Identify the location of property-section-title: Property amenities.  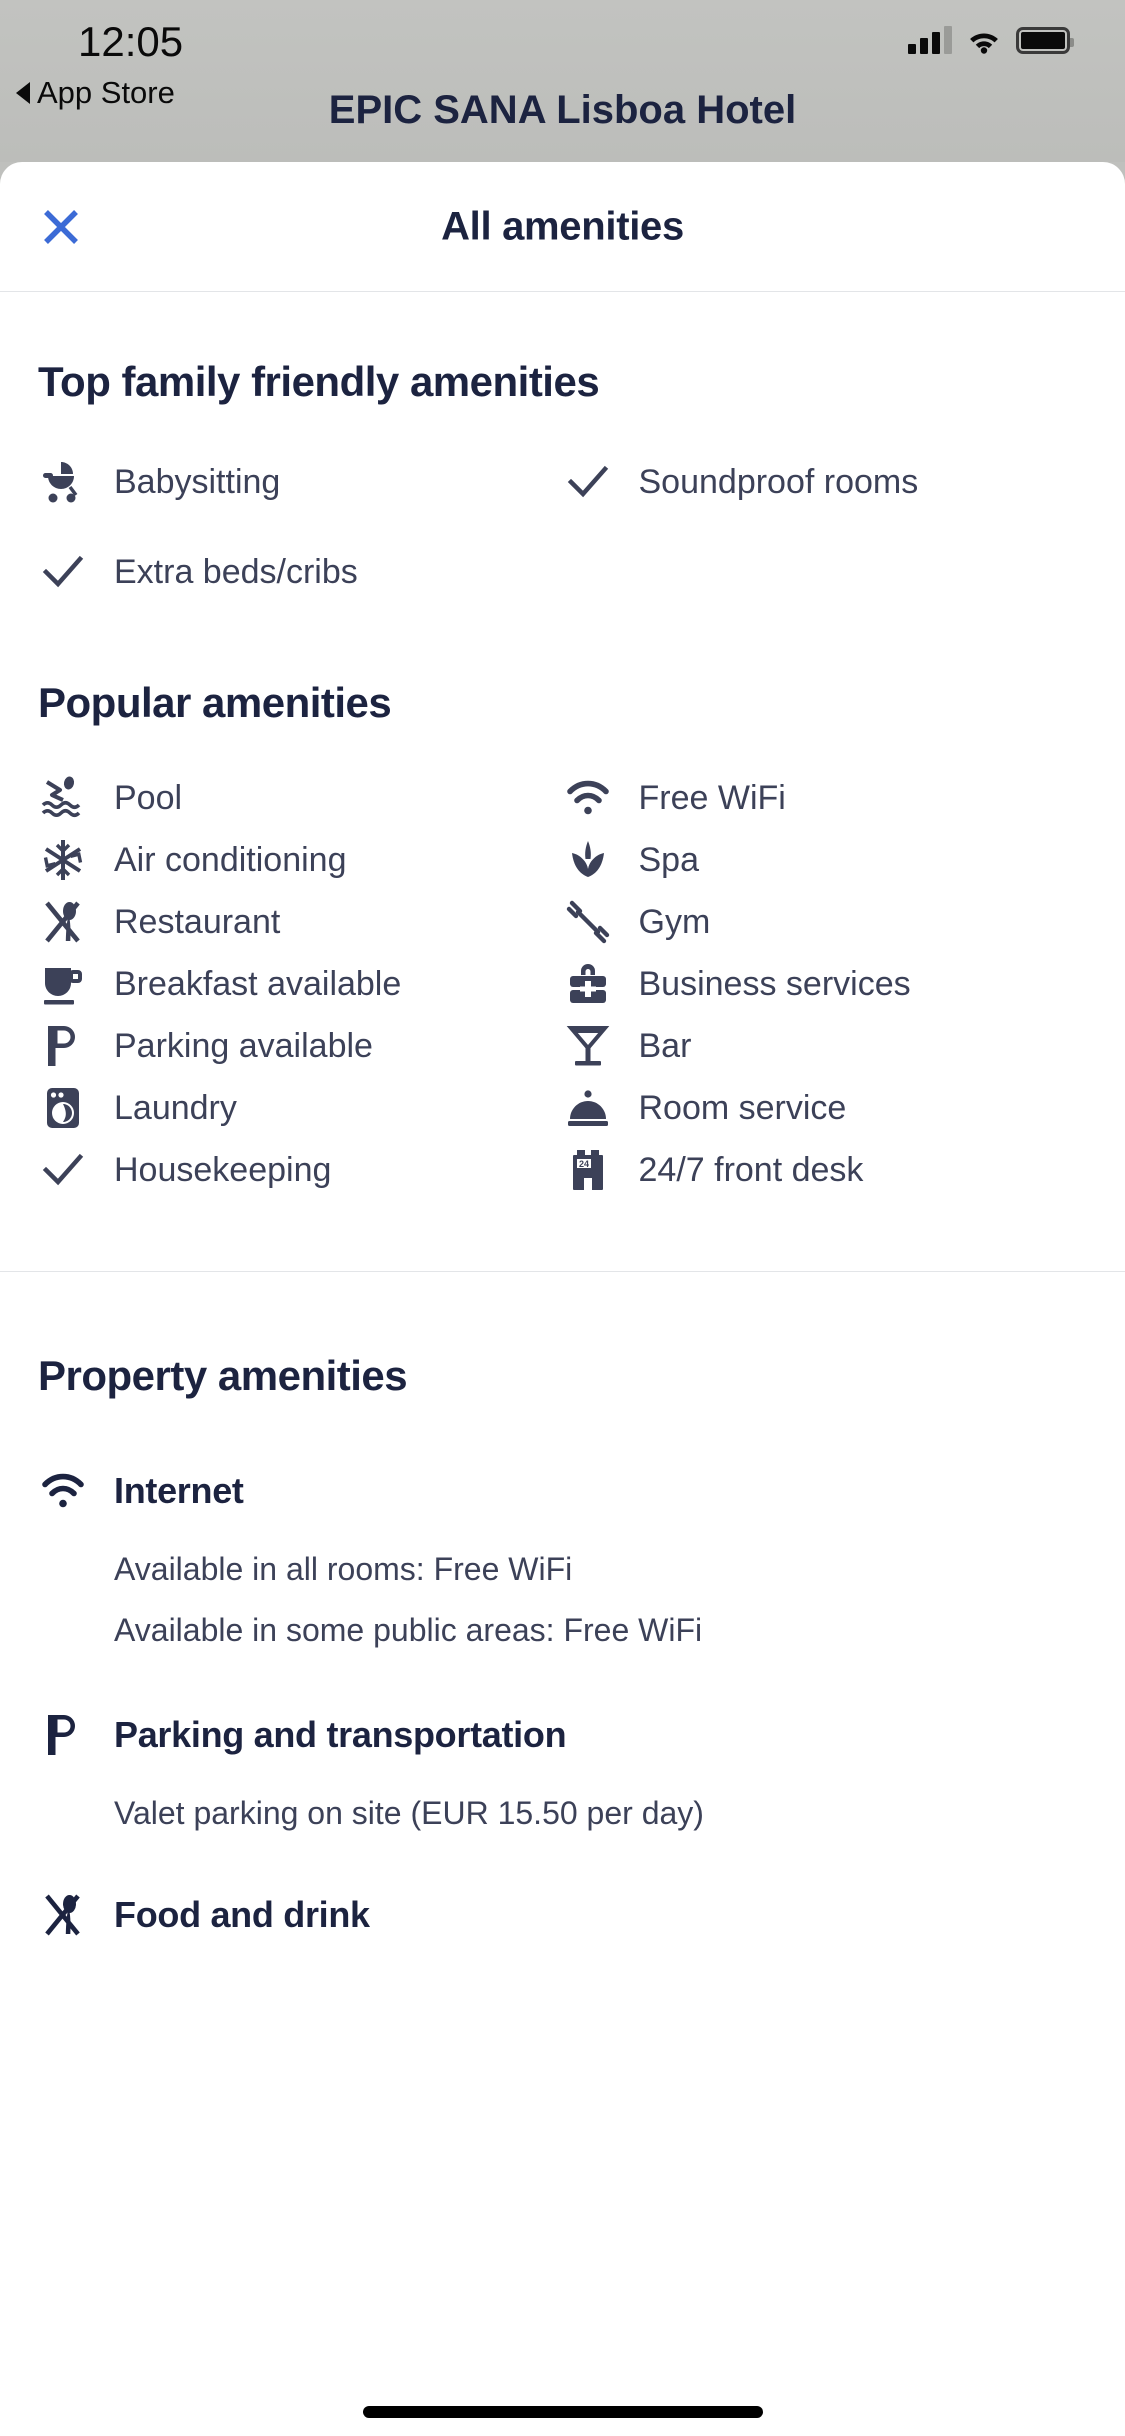
(223, 1375).